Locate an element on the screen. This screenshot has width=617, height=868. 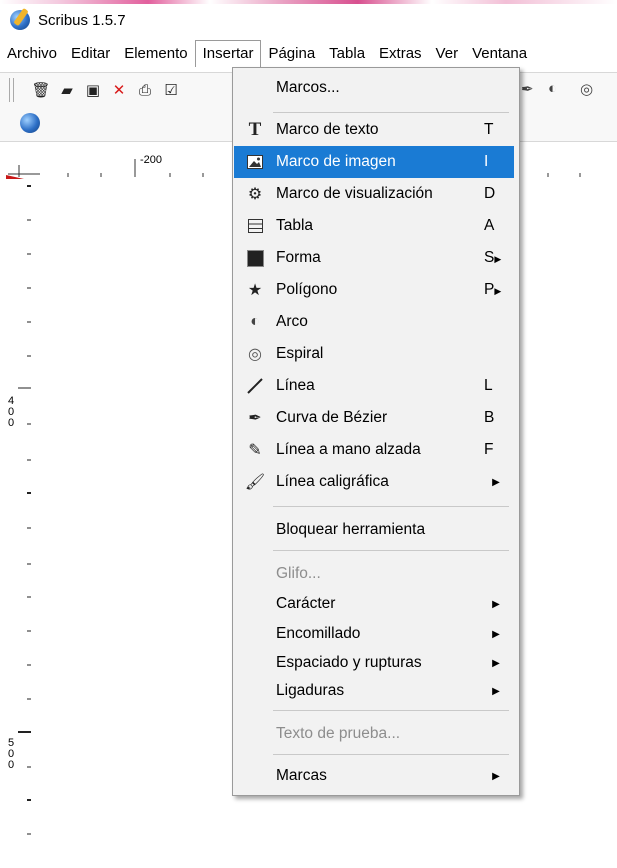
menu-item-label: Espaciado y rupturas is located at coordinates (349, 662).